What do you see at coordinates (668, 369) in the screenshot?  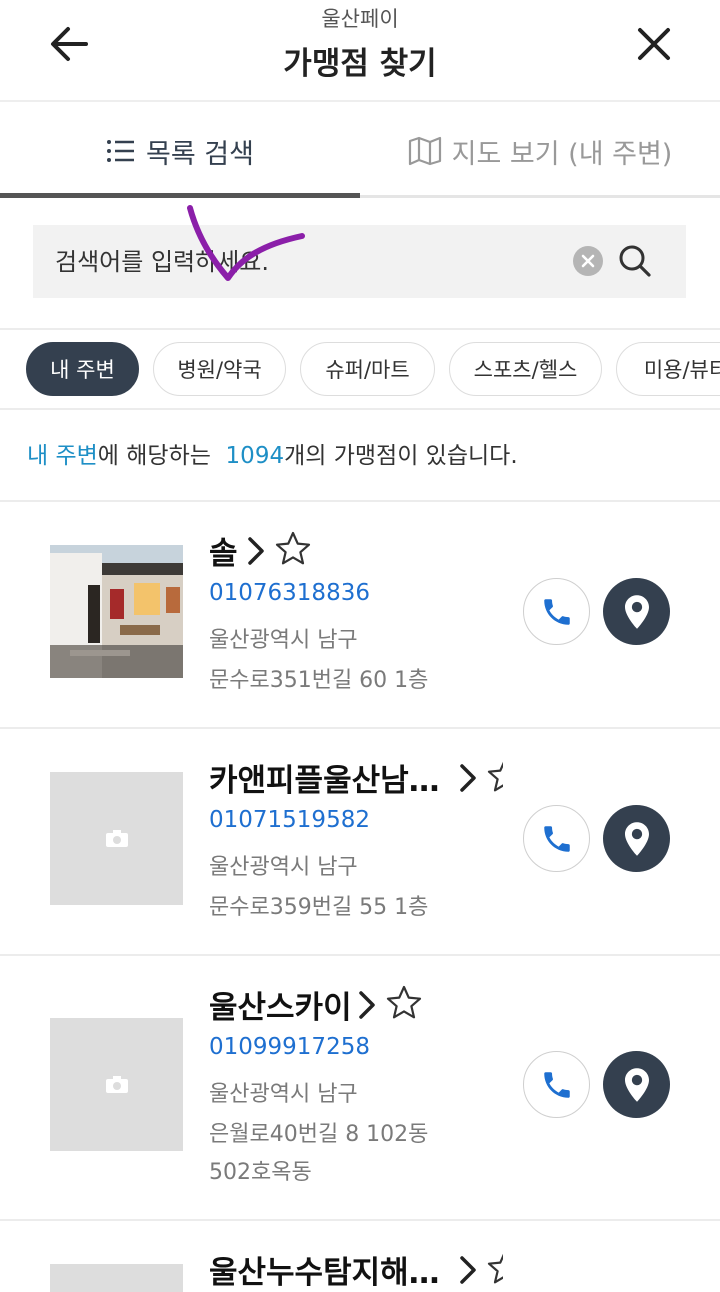 I see `chip-beauty: 미용/뷰티` at bounding box center [668, 369].